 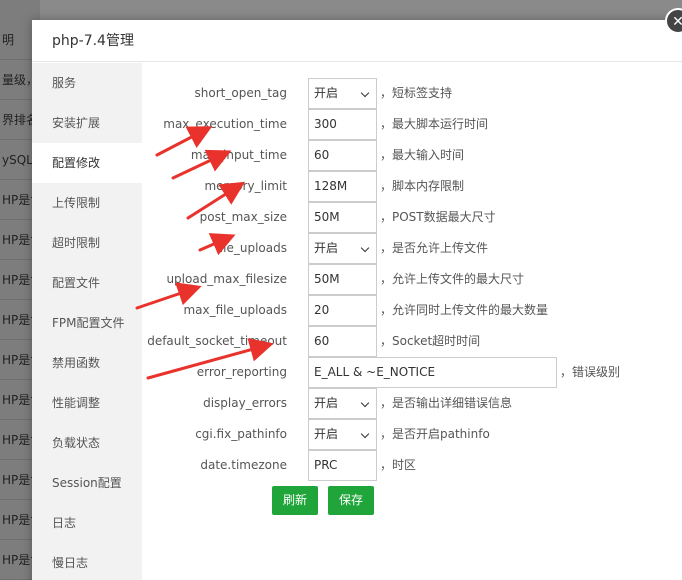 I want to click on setting-description: ，最大脚本运行时间, so click(x=434, y=124).